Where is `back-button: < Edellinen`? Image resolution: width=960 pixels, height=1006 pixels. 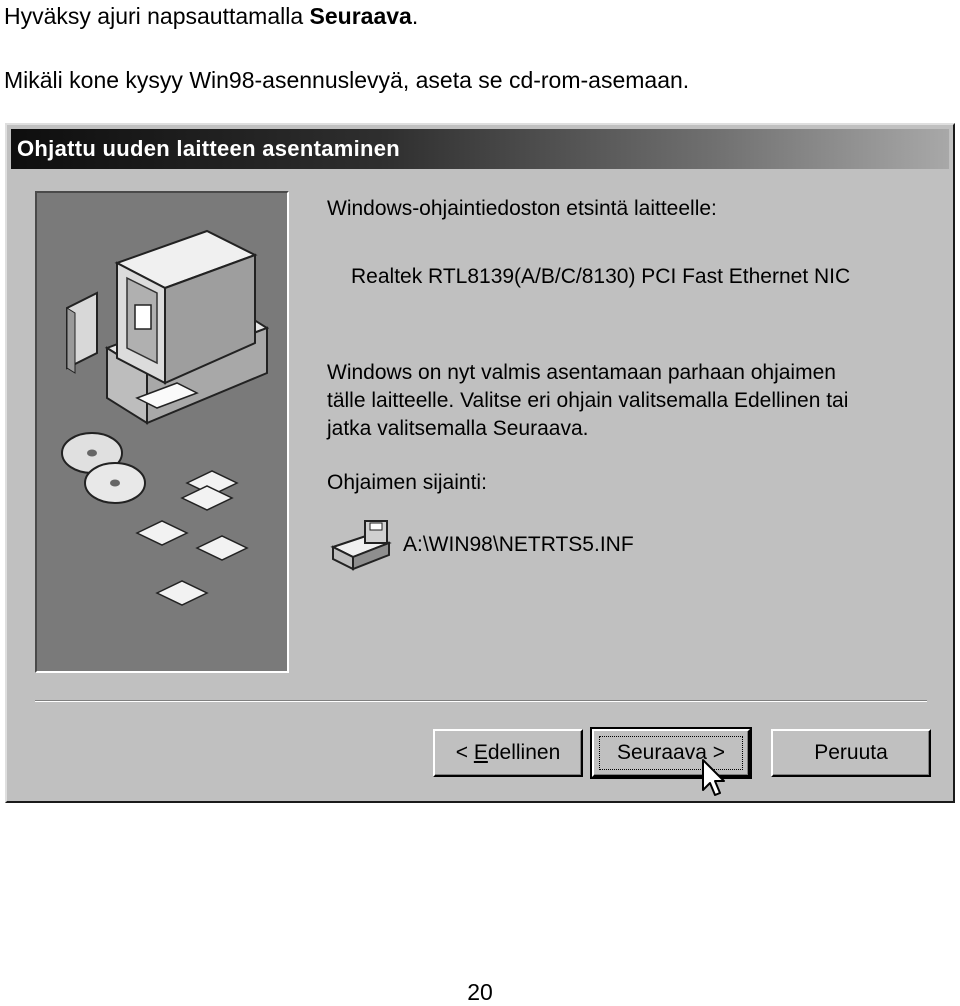
back-button: < Edellinen is located at coordinates (508, 753).